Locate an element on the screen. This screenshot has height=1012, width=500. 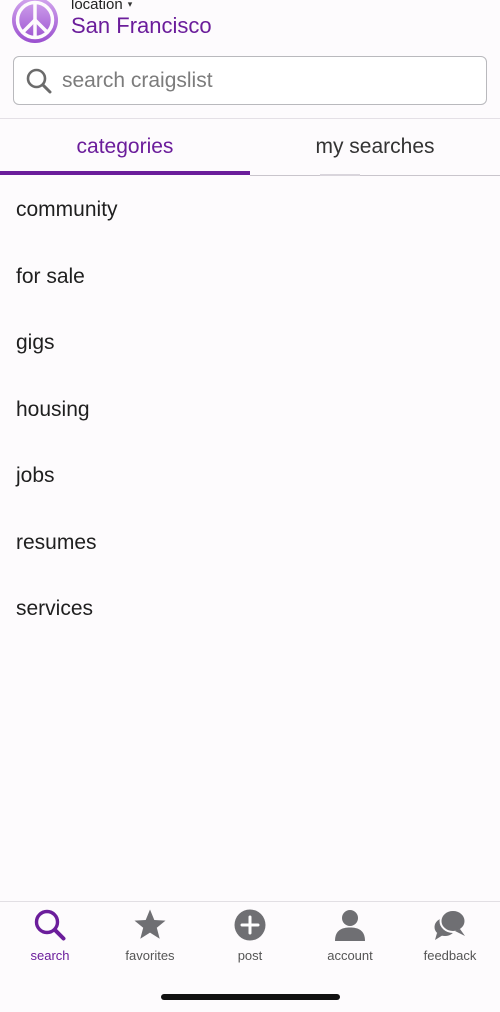
tabbar-label-feedback: feedback is located at coordinates (450, 955).